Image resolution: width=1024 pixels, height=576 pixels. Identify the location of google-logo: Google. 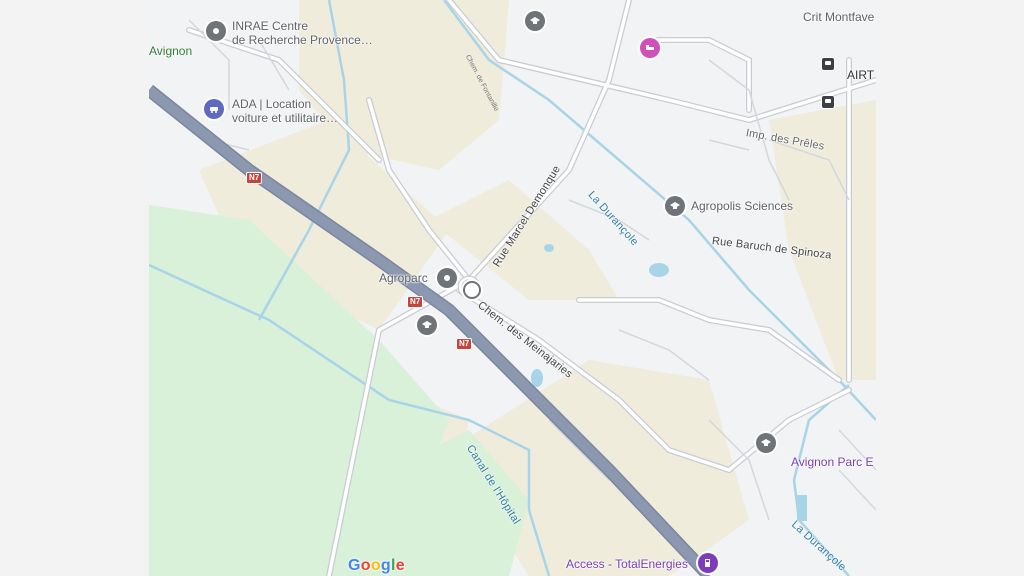
(376, 566).